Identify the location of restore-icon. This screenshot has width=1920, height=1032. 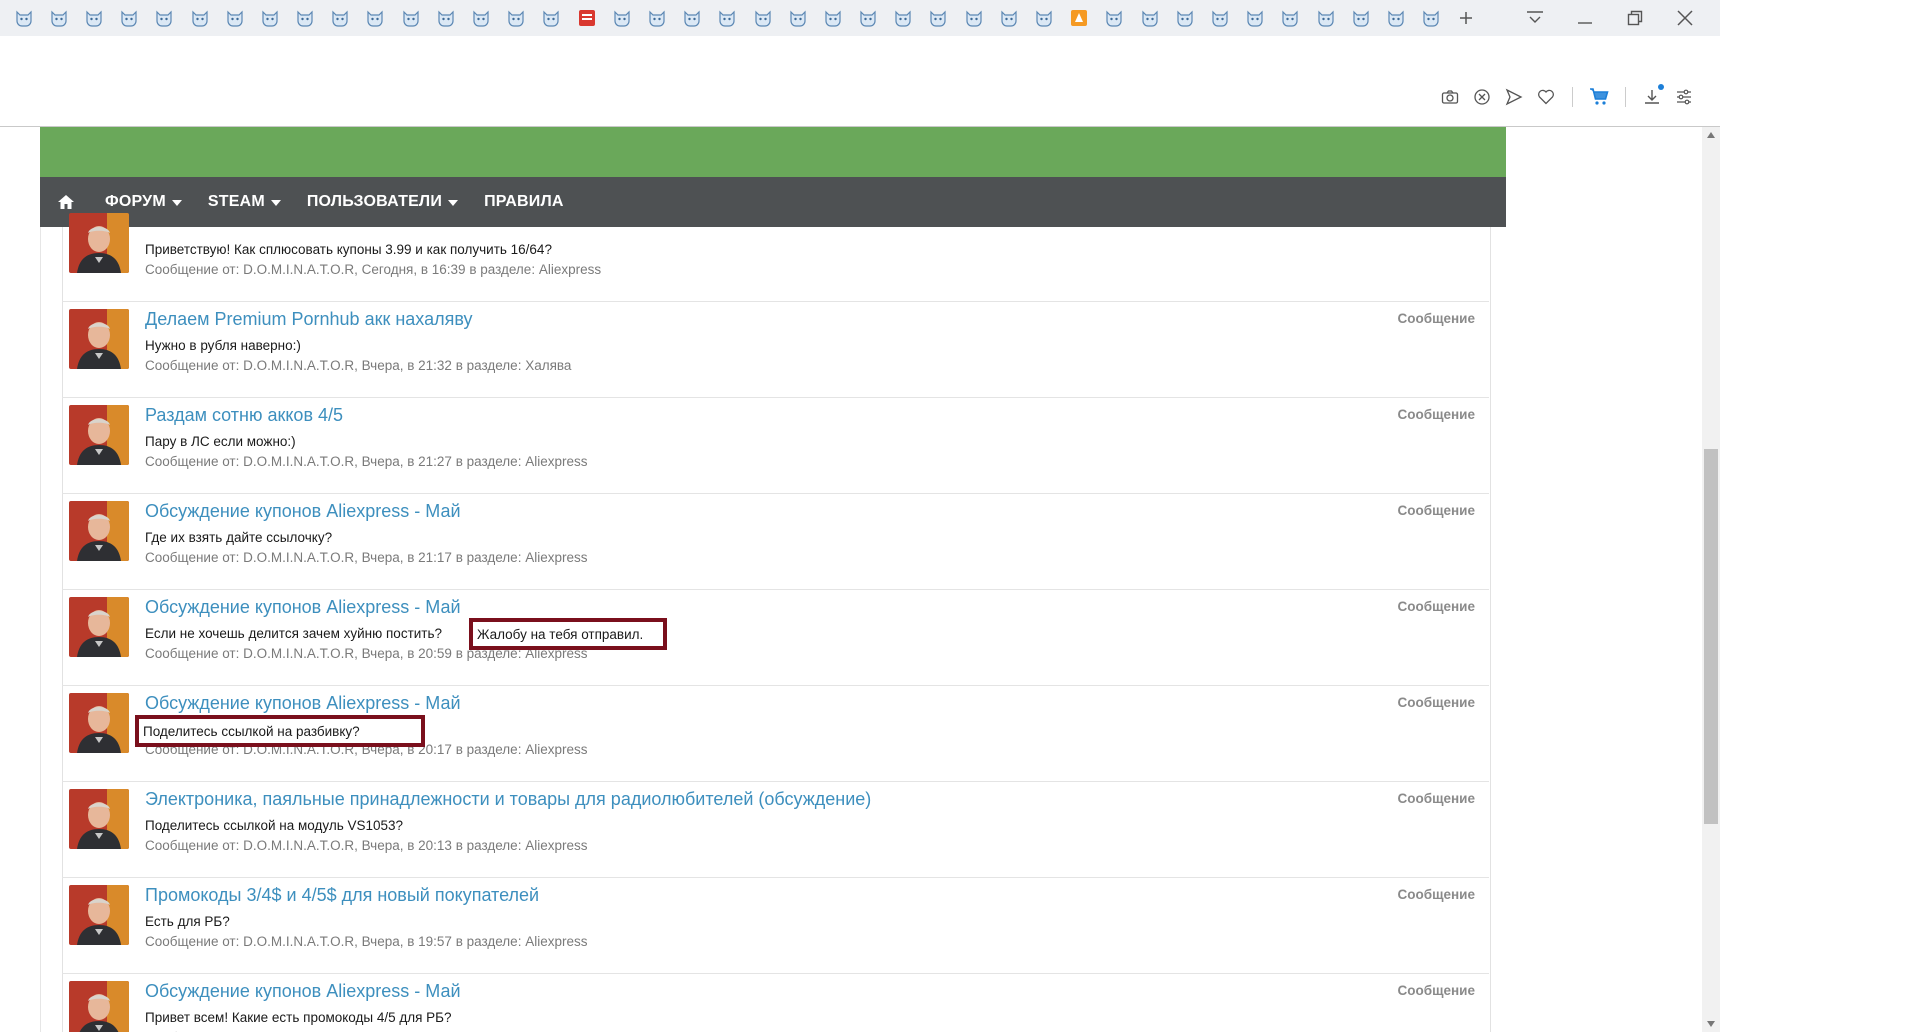
(1635, 18).